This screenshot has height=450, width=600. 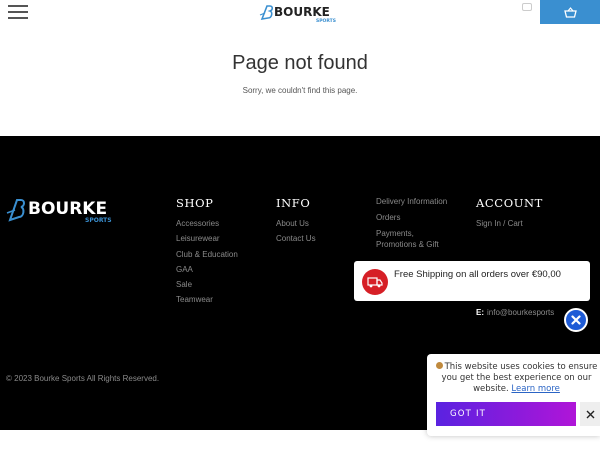 What do you see at coordinates (480, 312) in the screenshot?
I see `email-label: E:` at bounding box center [480, 312].